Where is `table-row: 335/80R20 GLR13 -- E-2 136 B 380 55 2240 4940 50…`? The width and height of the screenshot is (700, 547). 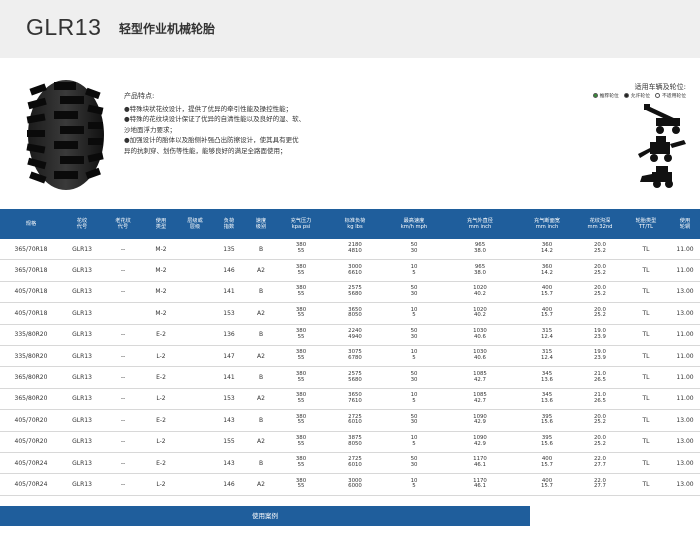
table-row: 335/80R20 GLR13 -- E-2 136 B 380 55 2240 4940 50… is located at coordinates (350, 335).